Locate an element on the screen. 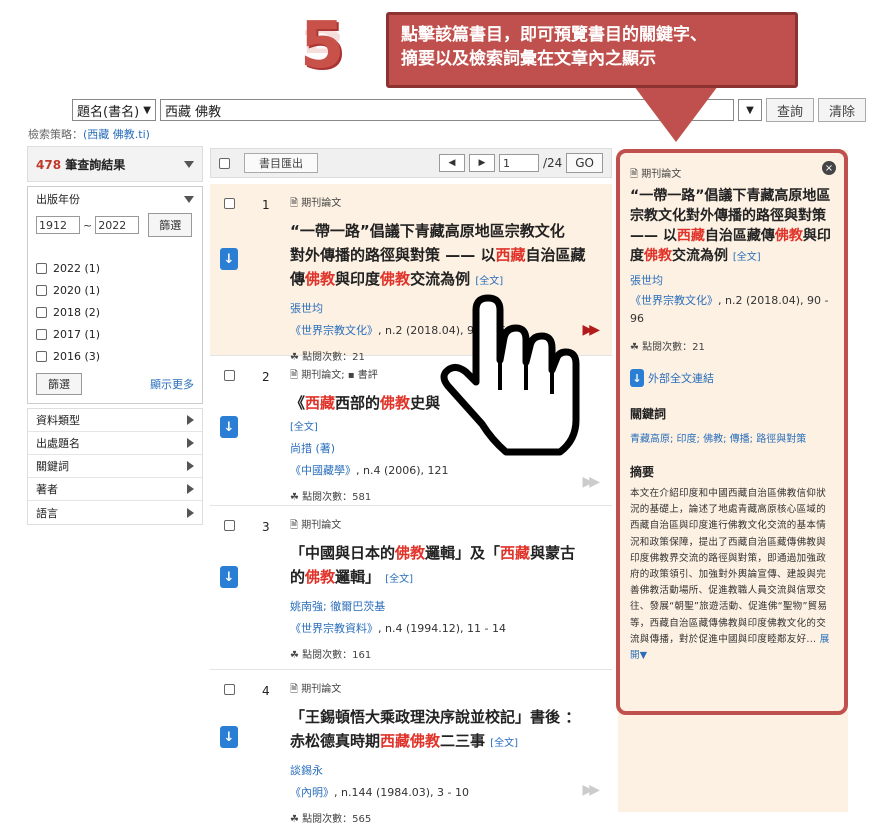 The image size is (883, 831). next-page-button: ▶ is located at coordinates (481, 163).